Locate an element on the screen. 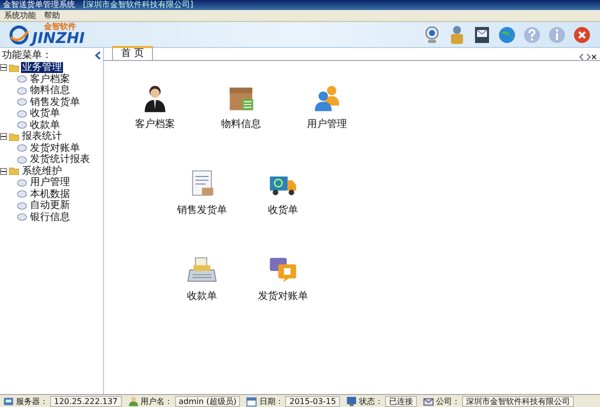 The image size is (600, 407). tree-item: 本机数据 is located at coordinates (50, 194).